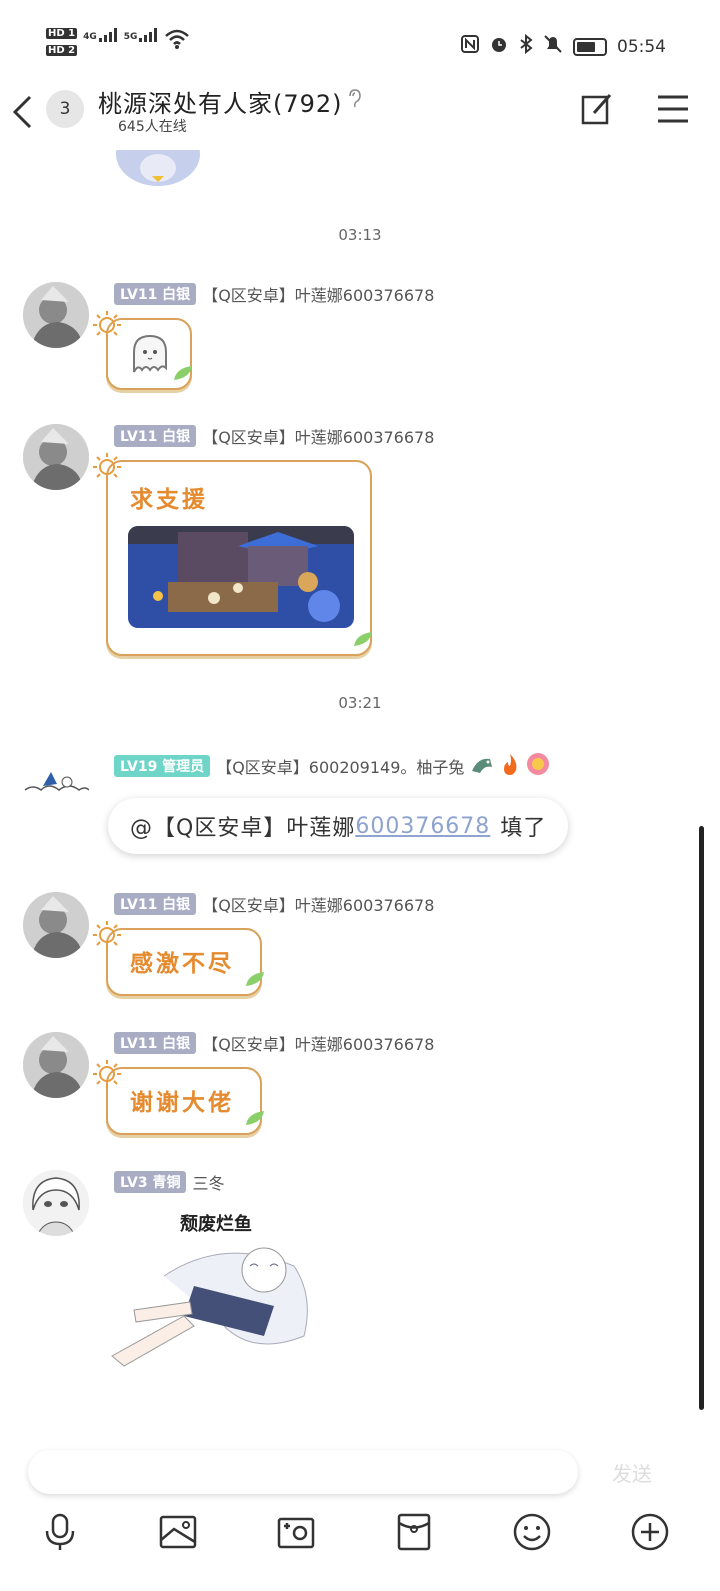  I want to click on mention-id-link: 600376678, so click(422, 826).